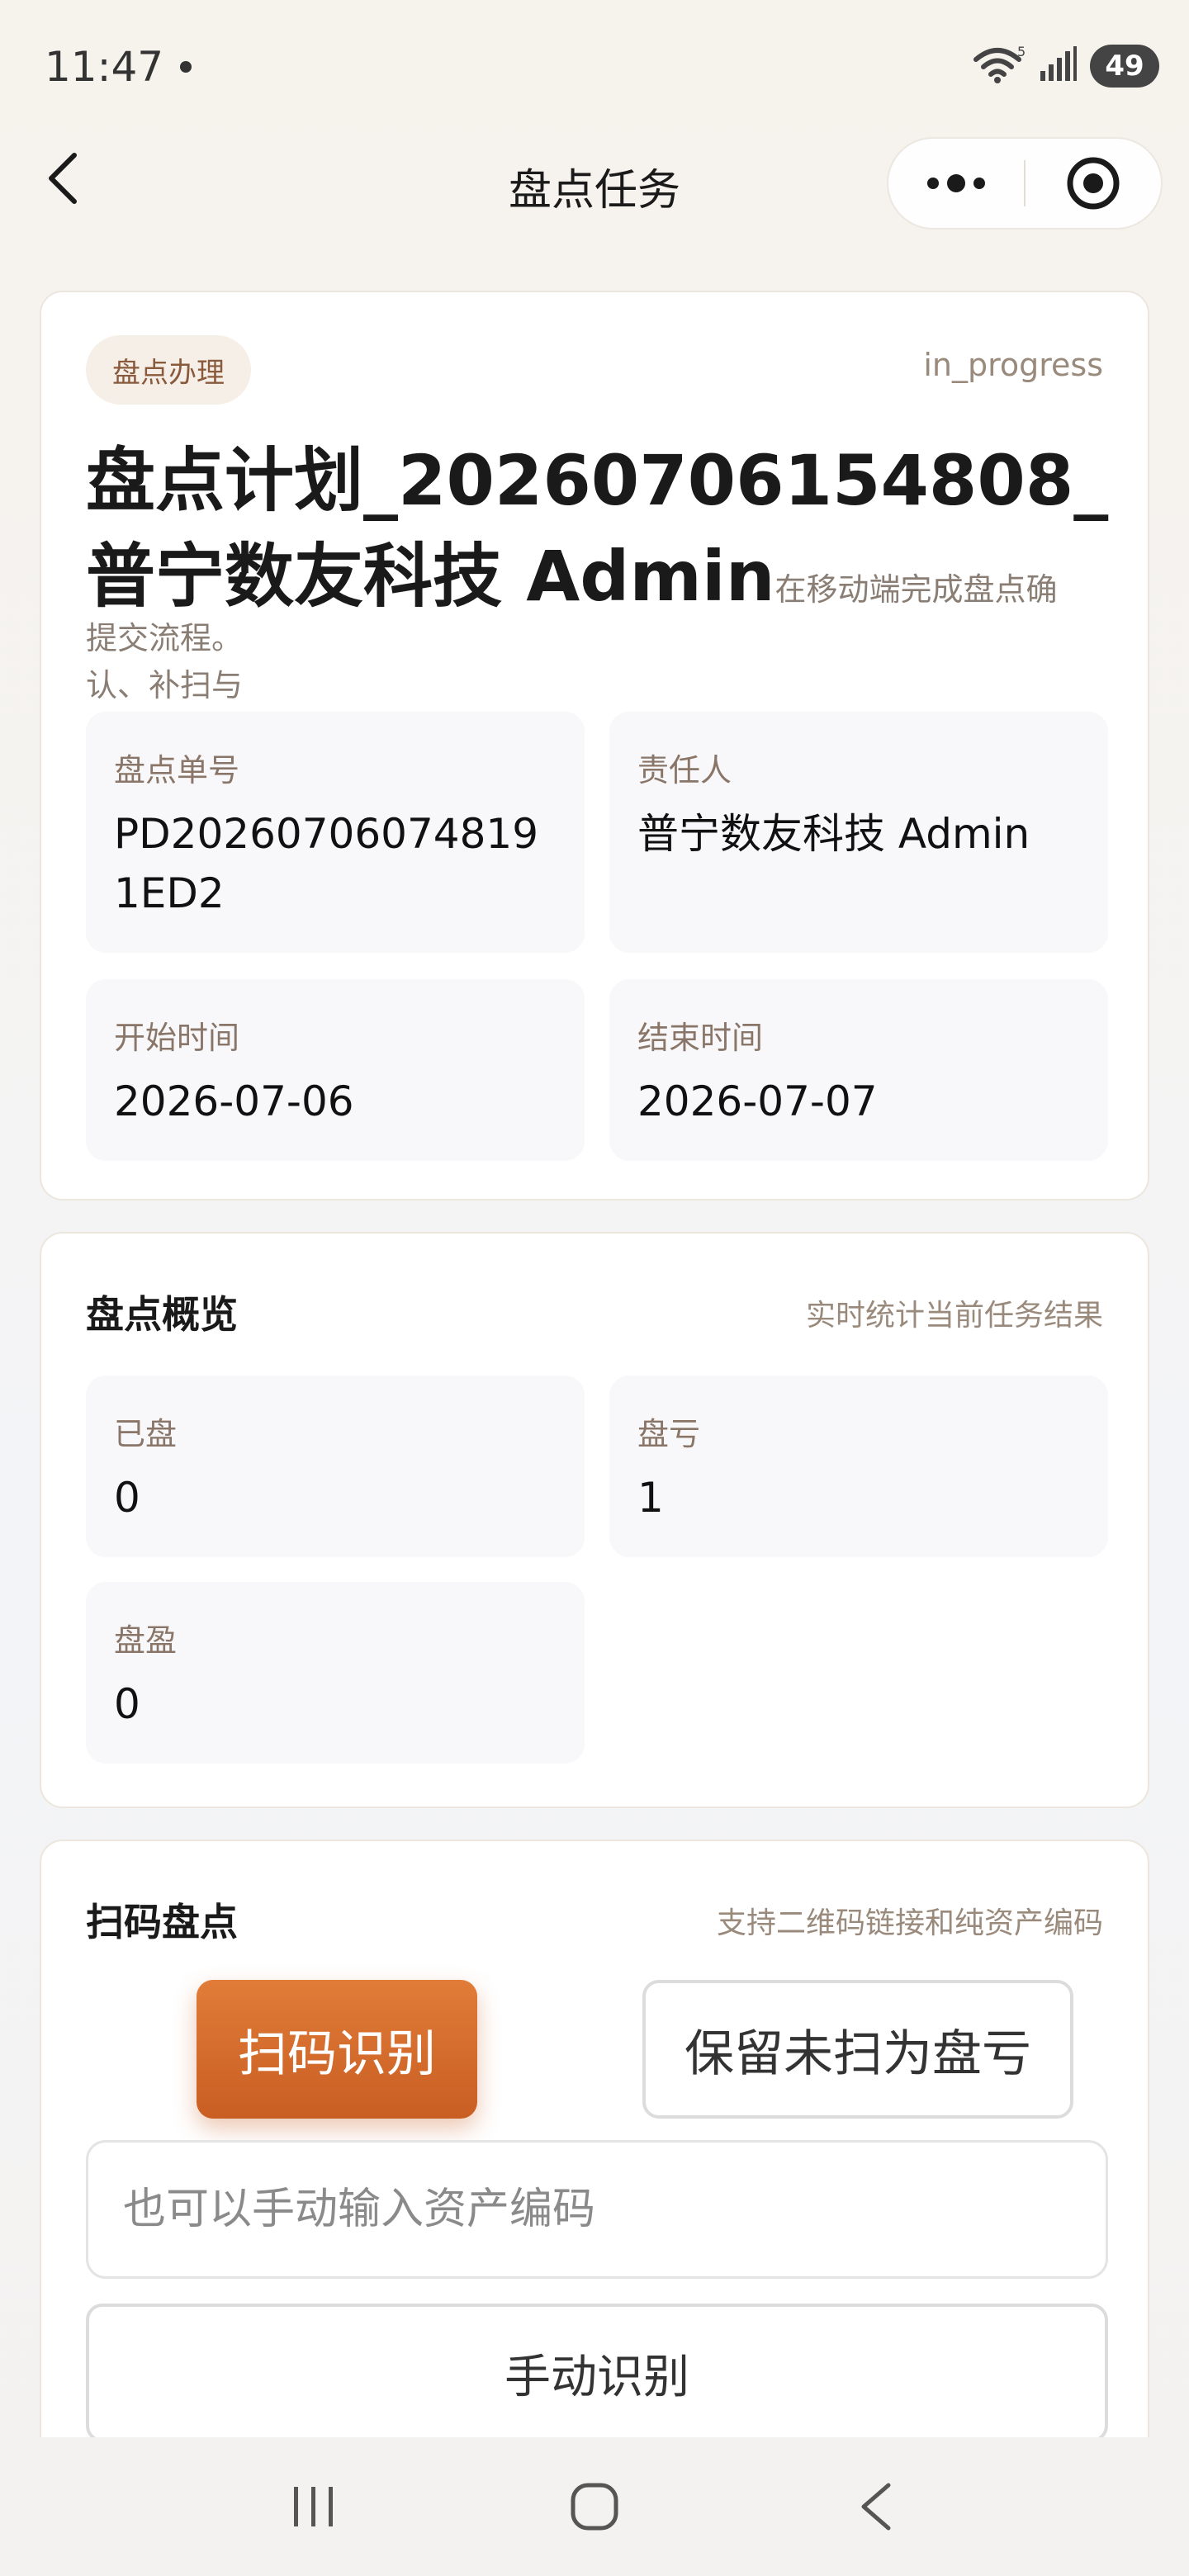 This screenshot has width=1189, height=2576. I want to click on gain-label: 盘盈, so click(146, 1640).